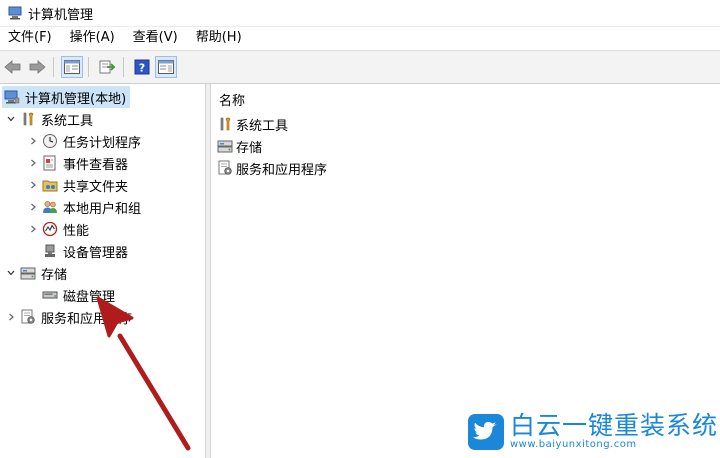  What do you see at coordinates (50, 295) in the screenshot?
I see `disk-icon` at bounding box center [50, 295].